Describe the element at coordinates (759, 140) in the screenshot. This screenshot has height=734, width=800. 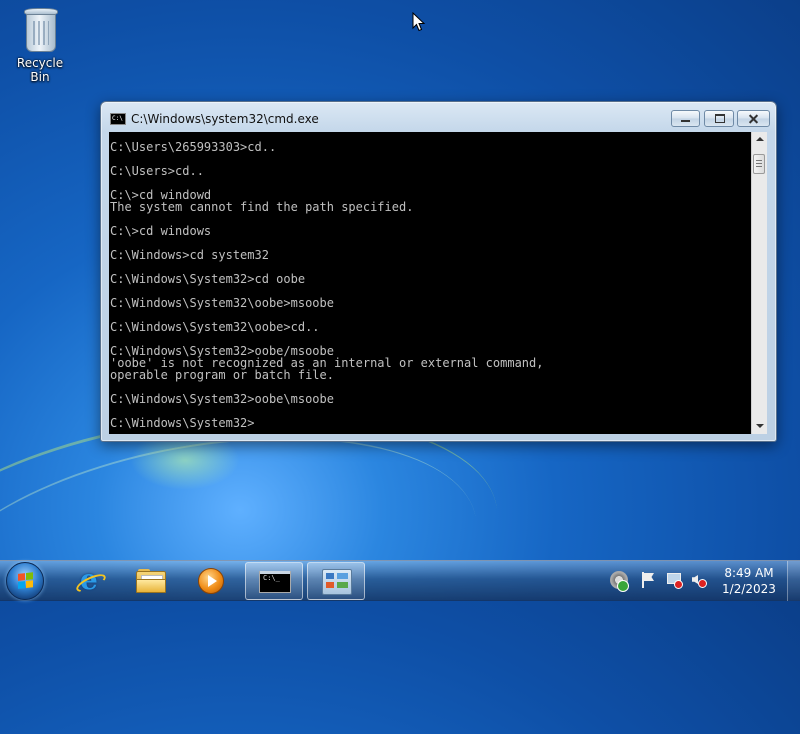
I see `scroll-up-button` at that location.